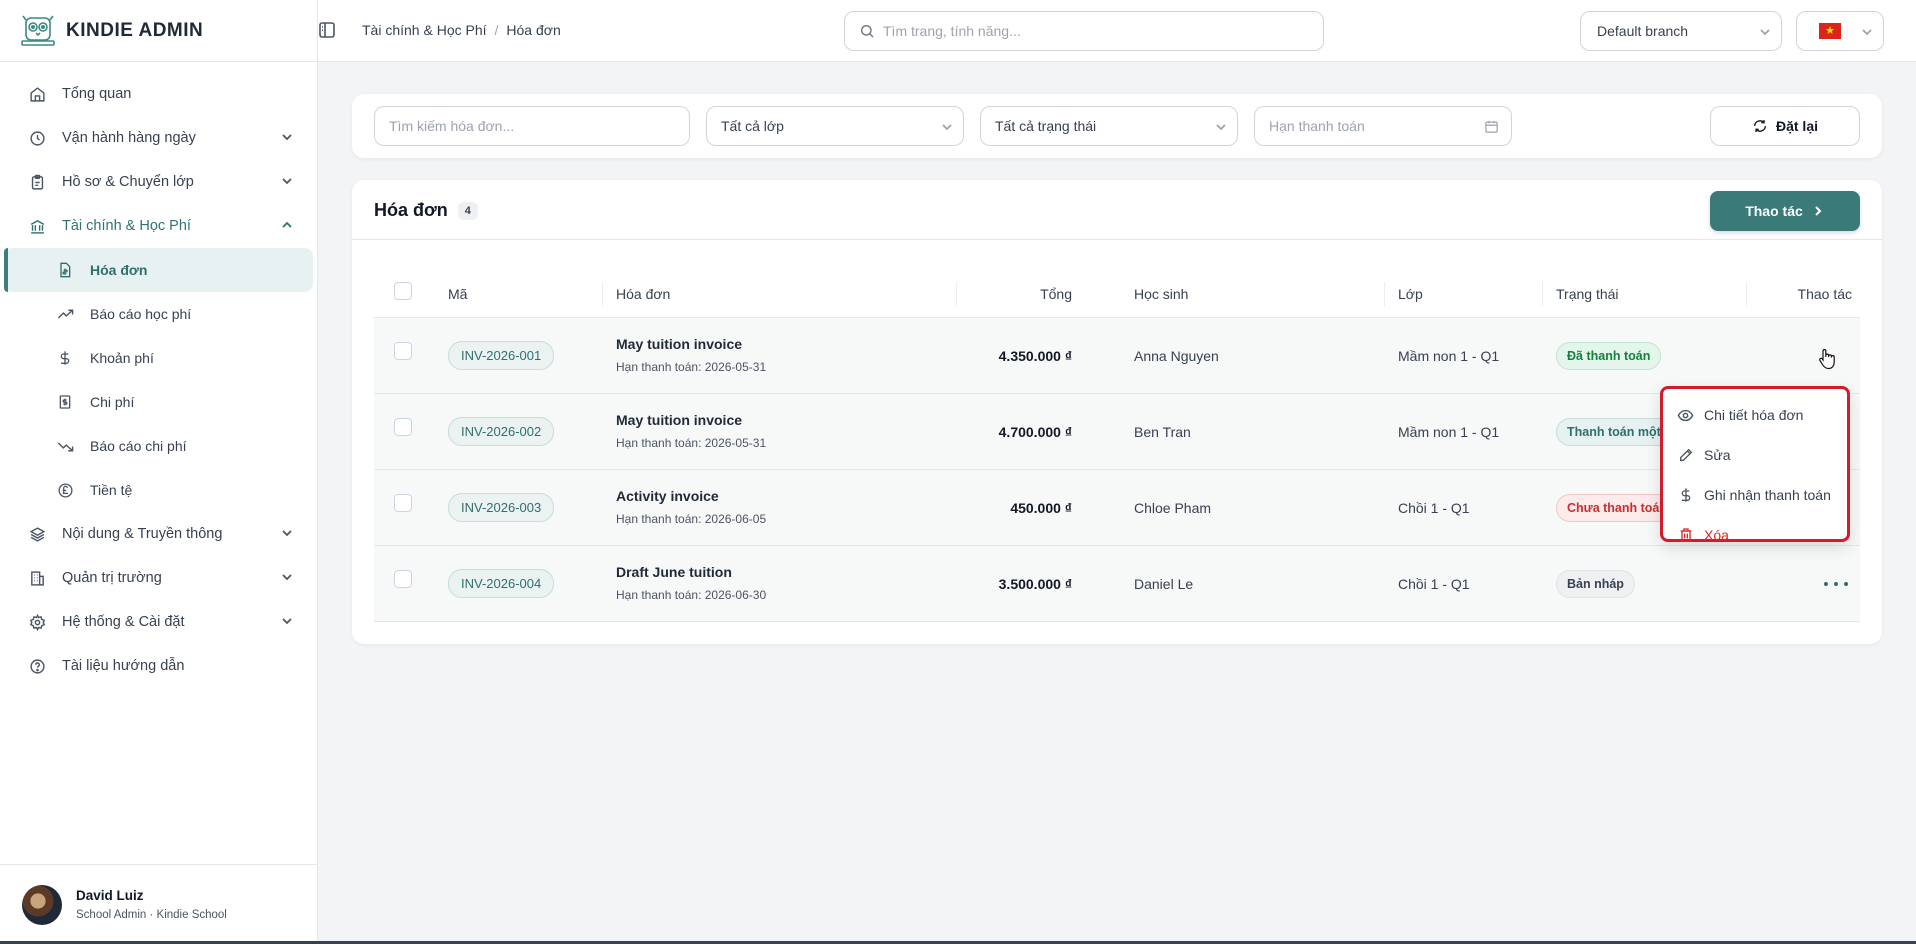 The width and height of the screenshot is (1916, 944). Describe the element at coordinates (158, 446) in the screenshot. I see `sidebar-item-expense-report: Báo cáo chi phí` at that location.